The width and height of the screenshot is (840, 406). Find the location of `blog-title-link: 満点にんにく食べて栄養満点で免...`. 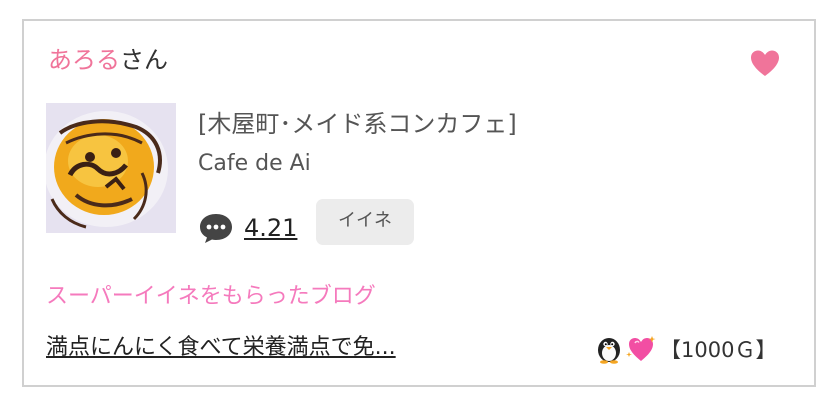

blog-title-link: 満点にんにく食べて栄養満点で免... is located at coordinates (221, 348).